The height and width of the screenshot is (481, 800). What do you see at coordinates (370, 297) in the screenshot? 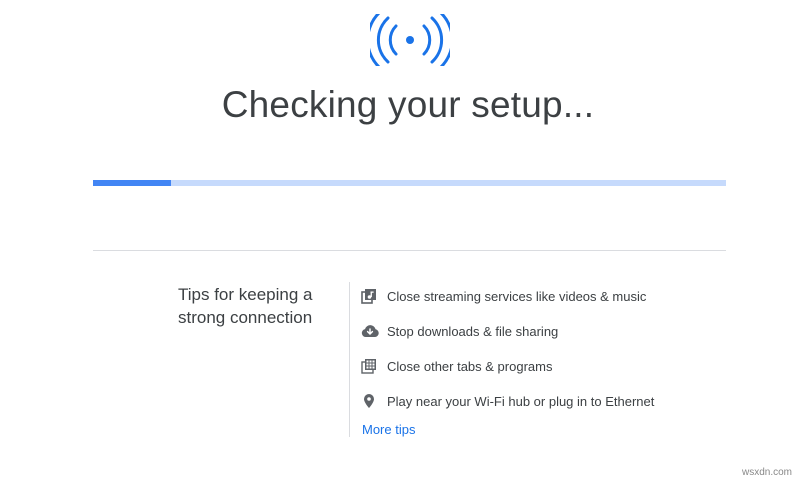
I see `music-library-icon` at bounding box center [370, 297].